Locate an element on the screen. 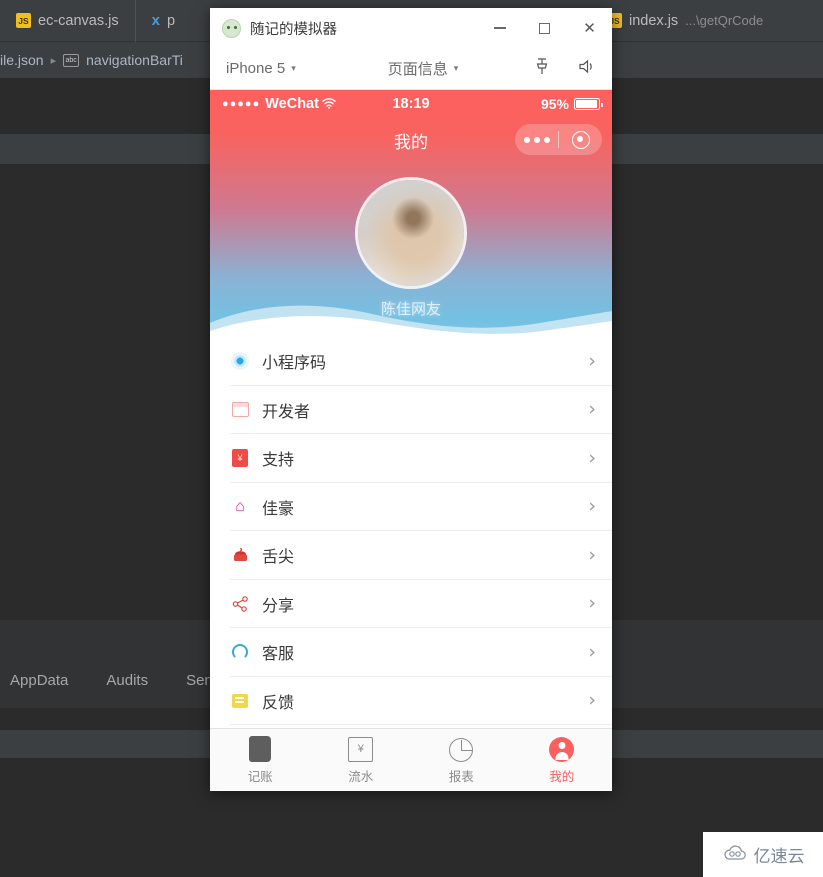 The image size is (823, 877). editor-tab-label: index.js is located at coordinates (654, 20).